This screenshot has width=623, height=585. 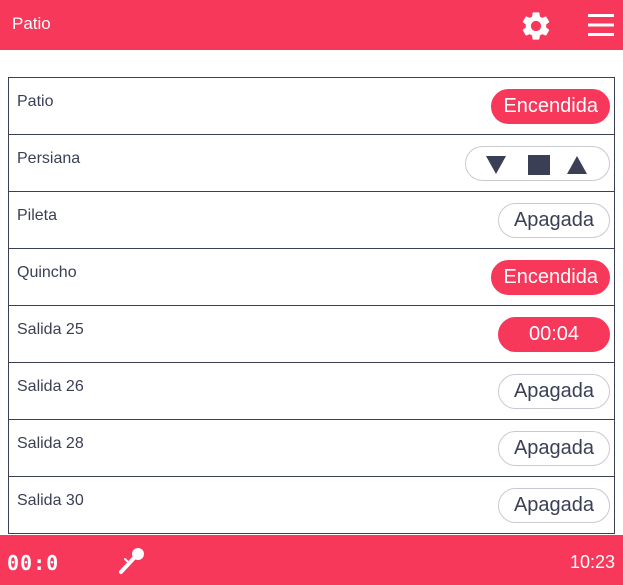 I want to click on timer-readout: 00:0, so click(x=33, y=563).